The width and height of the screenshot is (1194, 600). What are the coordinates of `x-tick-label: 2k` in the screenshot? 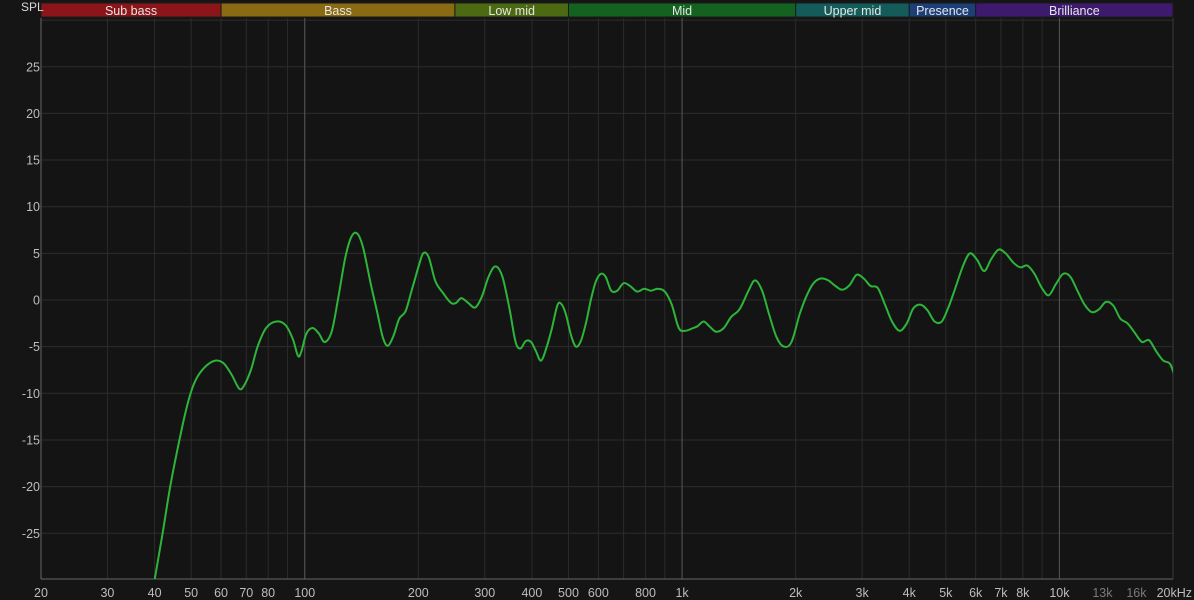 It's located at (796, 593).